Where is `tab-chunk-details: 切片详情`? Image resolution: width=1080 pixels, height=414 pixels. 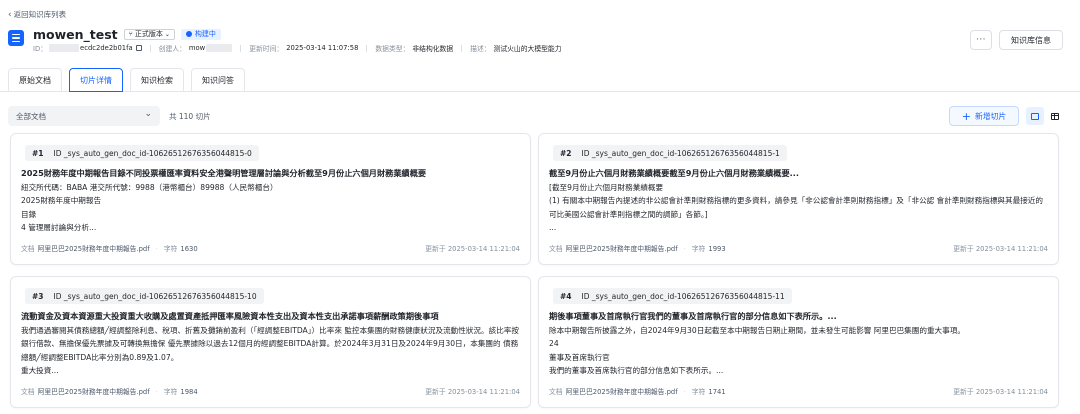 tab-chunk-details: 切片详情 is located at coordinates (96, 80).